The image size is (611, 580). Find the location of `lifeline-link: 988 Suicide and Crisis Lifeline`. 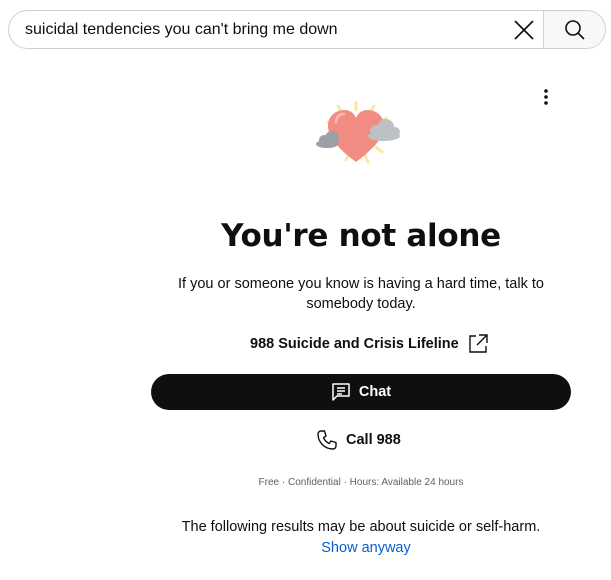

lifeline-link: 988 Suicide and Crisis Lifeline is located at coordinates (369, 344).